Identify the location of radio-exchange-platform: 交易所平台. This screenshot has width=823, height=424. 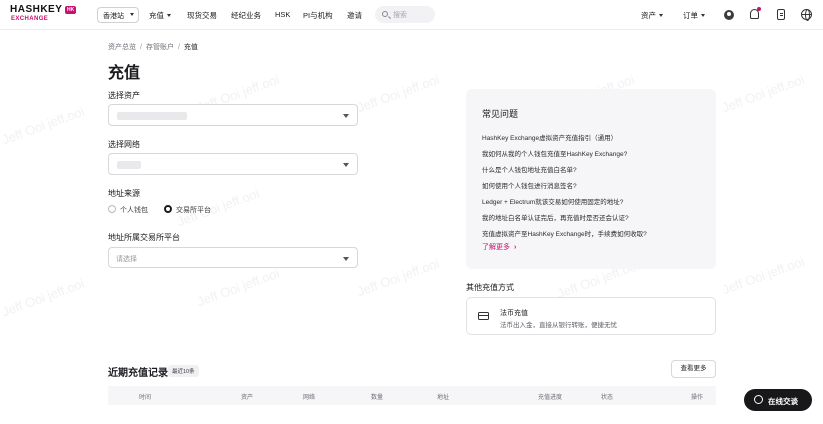
(187, 210).